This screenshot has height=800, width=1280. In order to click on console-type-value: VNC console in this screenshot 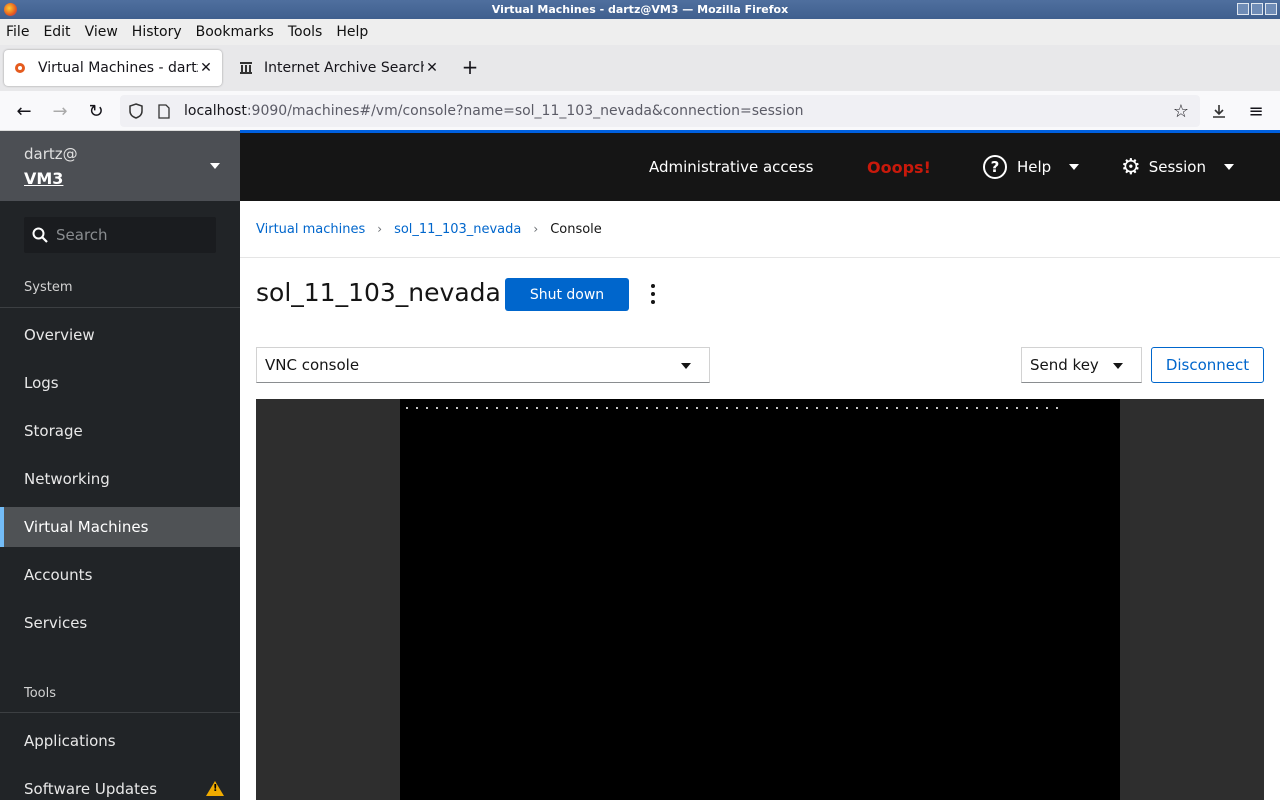, I will do `click(312, 365)`.